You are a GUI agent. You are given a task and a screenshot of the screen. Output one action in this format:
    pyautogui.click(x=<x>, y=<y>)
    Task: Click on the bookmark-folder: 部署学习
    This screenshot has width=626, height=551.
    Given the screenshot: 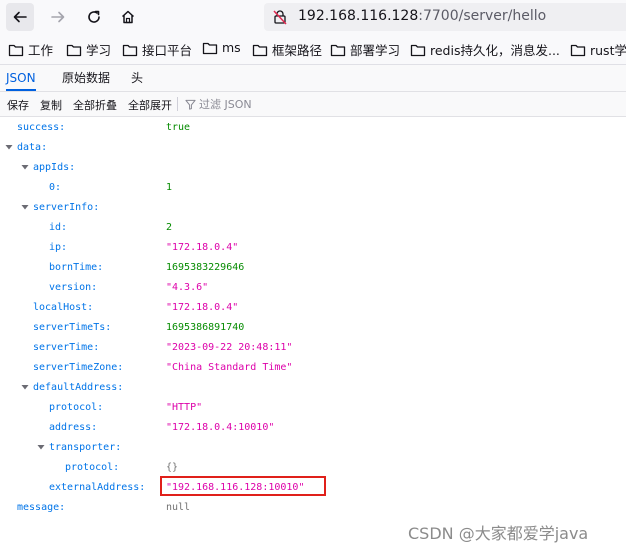 What is the action you would take?
    pyautogui.click(x=365, y=49)
    